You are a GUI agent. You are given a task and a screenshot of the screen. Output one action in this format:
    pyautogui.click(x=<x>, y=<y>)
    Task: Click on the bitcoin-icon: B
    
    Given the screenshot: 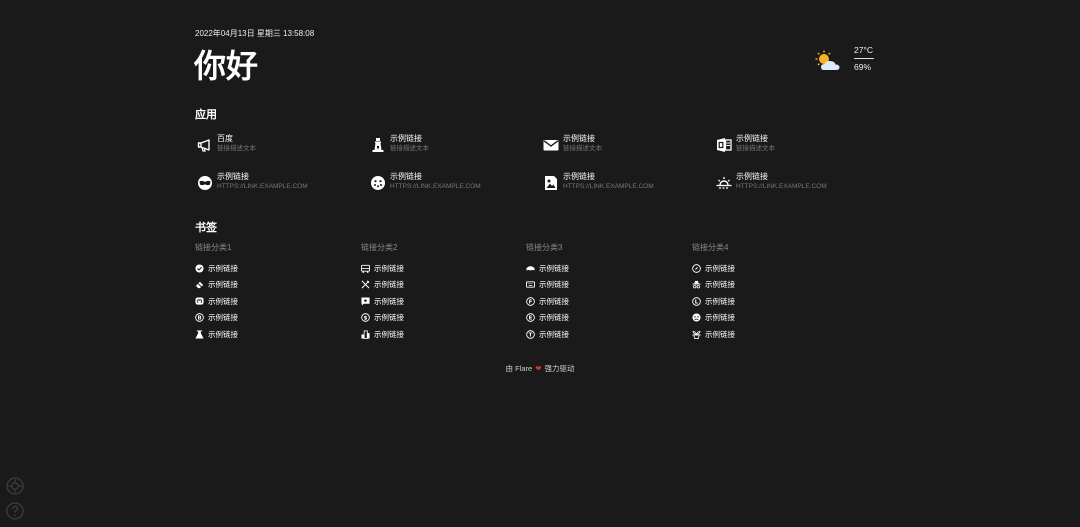 What is the action you would take?
    pyautogui.click(x=199, y=318)
    